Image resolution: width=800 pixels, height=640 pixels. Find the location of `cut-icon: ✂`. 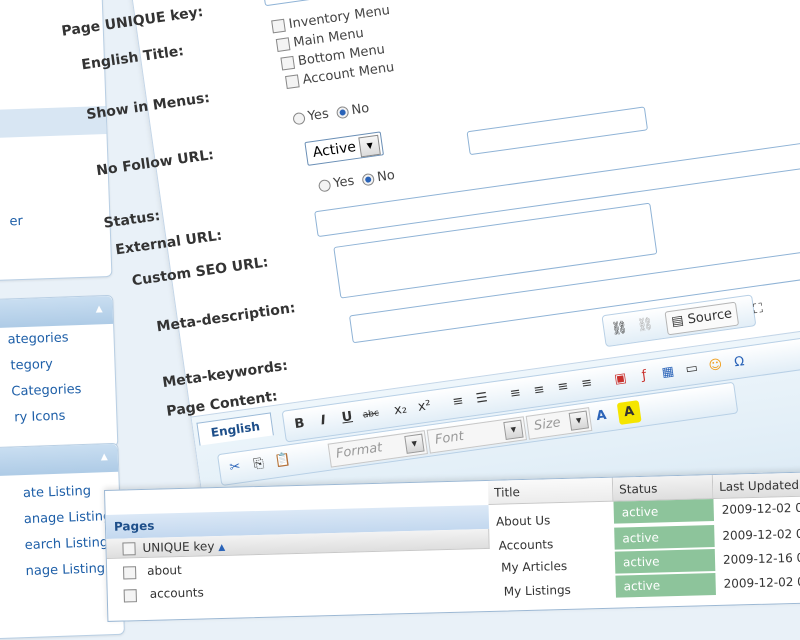

cut-icon: ✂ is located at coordinates (235, 468).